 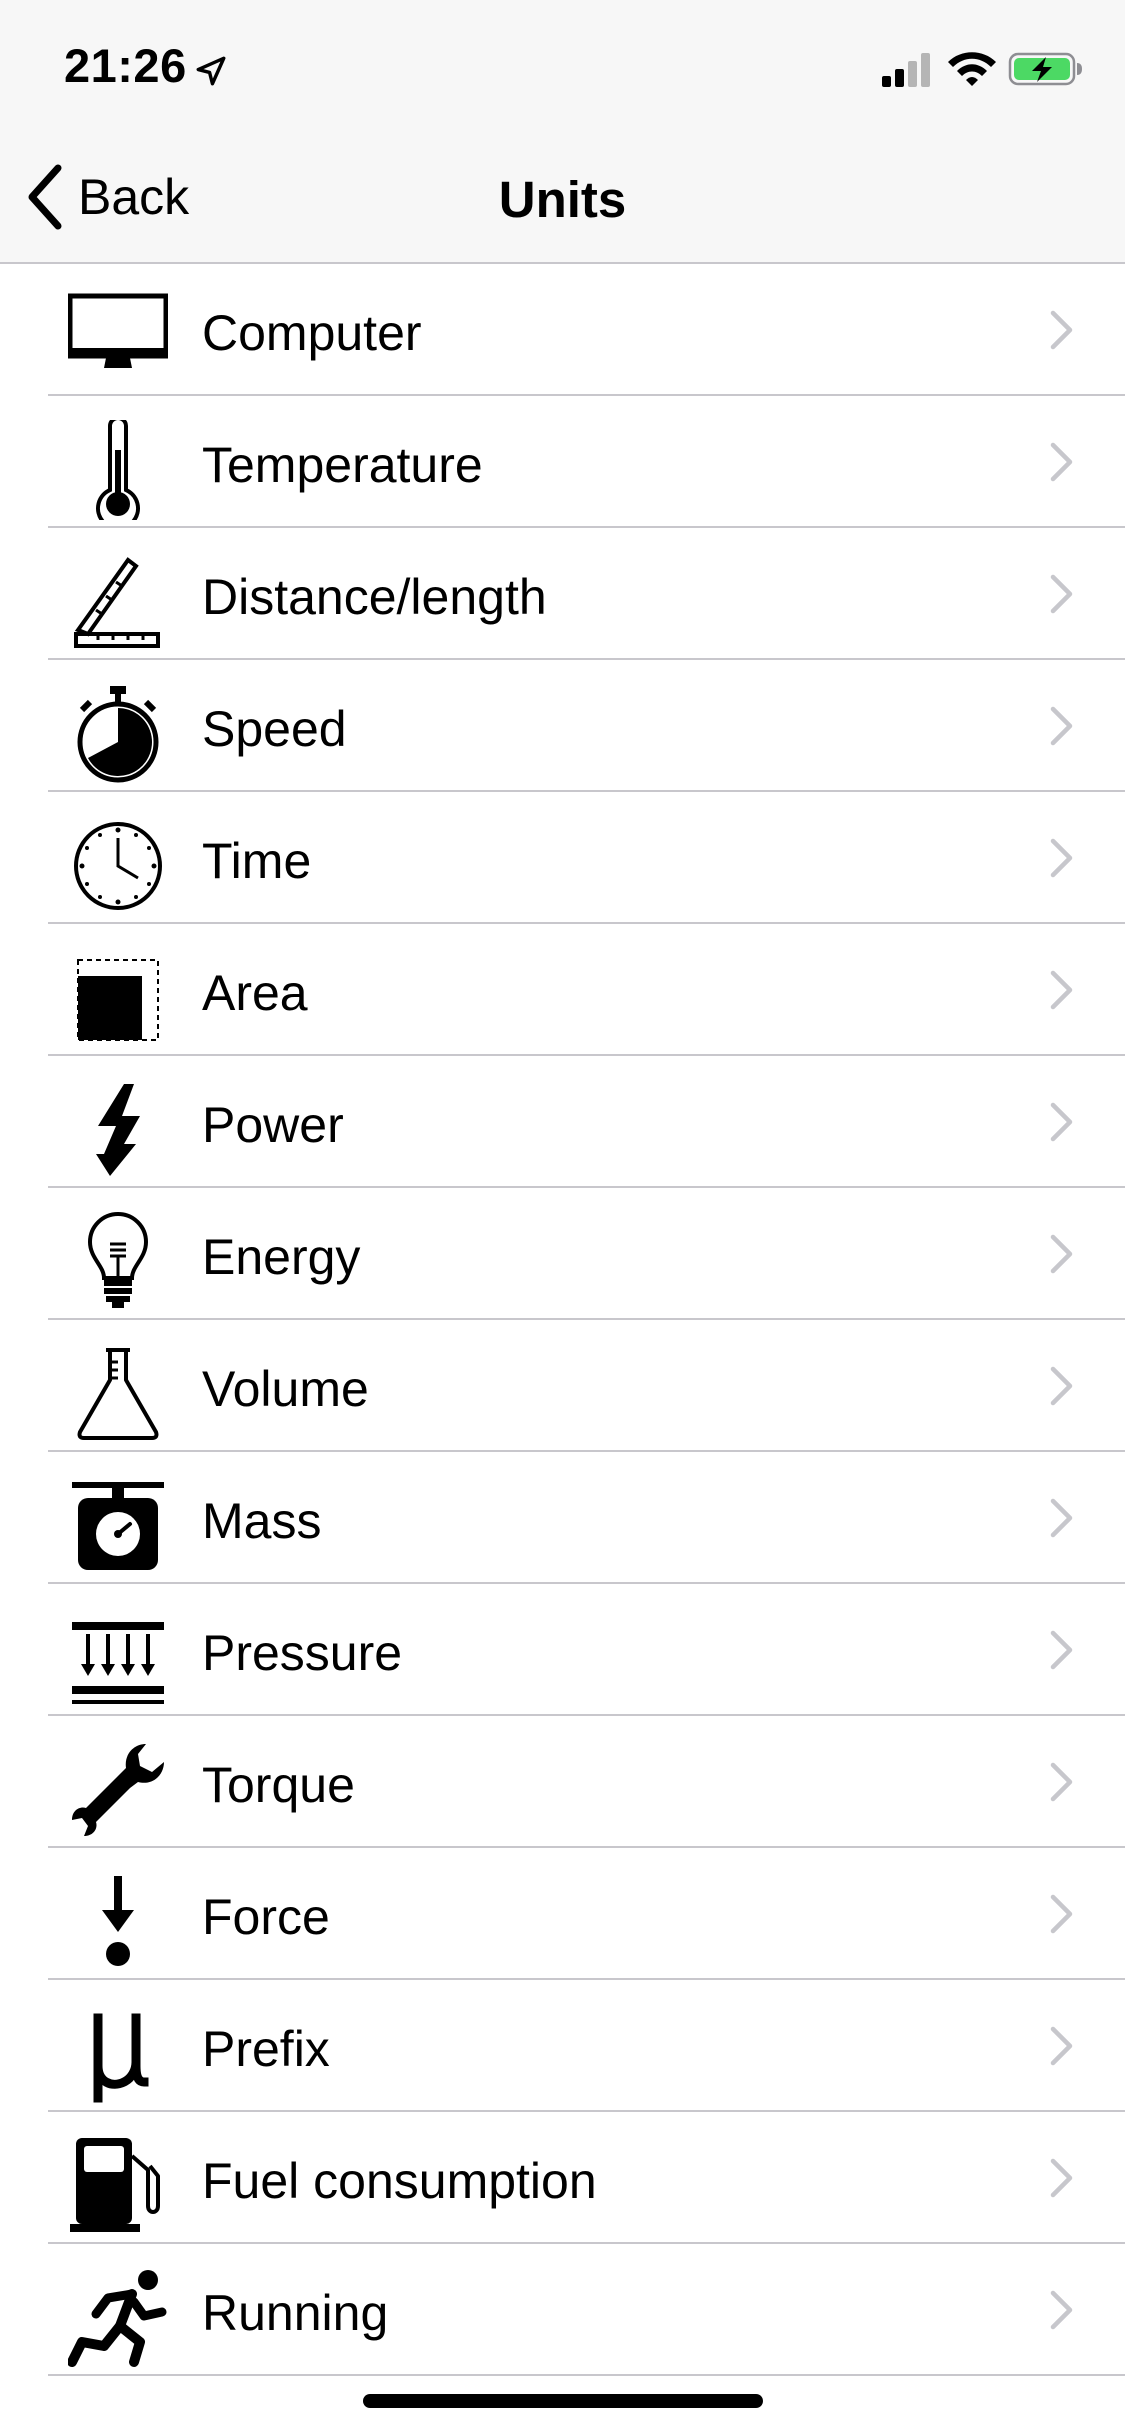 What do you see at coordinates (118, 1000) in the screenshot?
I see `area-icon` at bounding box center [118, 1000].